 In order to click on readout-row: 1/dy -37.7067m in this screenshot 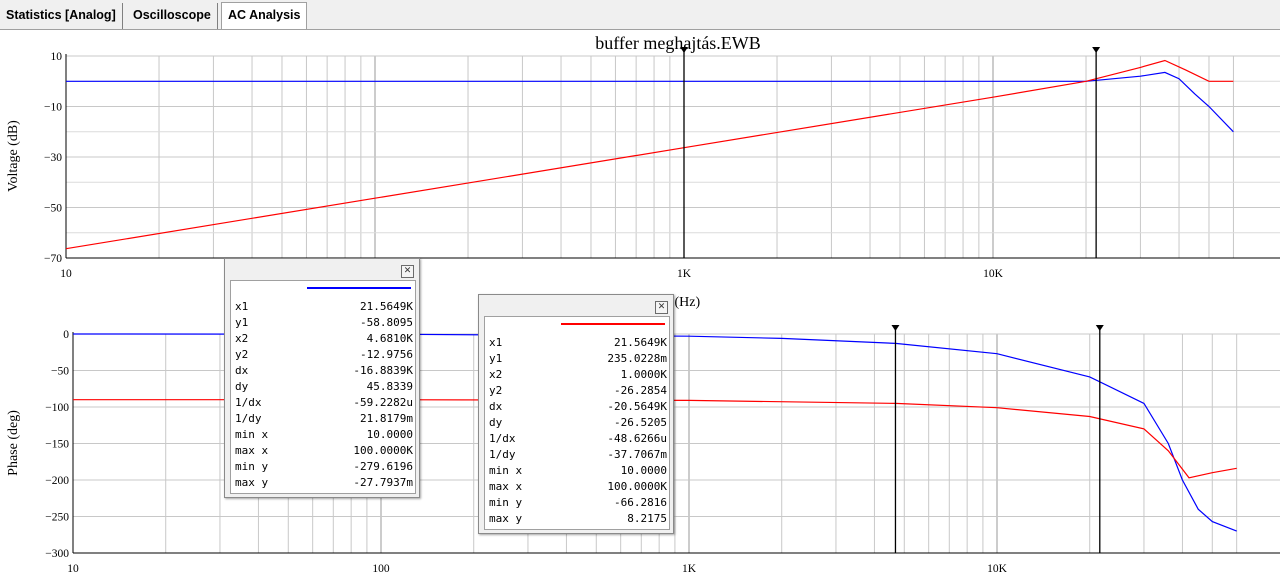, I will do `click(578, 455)`.